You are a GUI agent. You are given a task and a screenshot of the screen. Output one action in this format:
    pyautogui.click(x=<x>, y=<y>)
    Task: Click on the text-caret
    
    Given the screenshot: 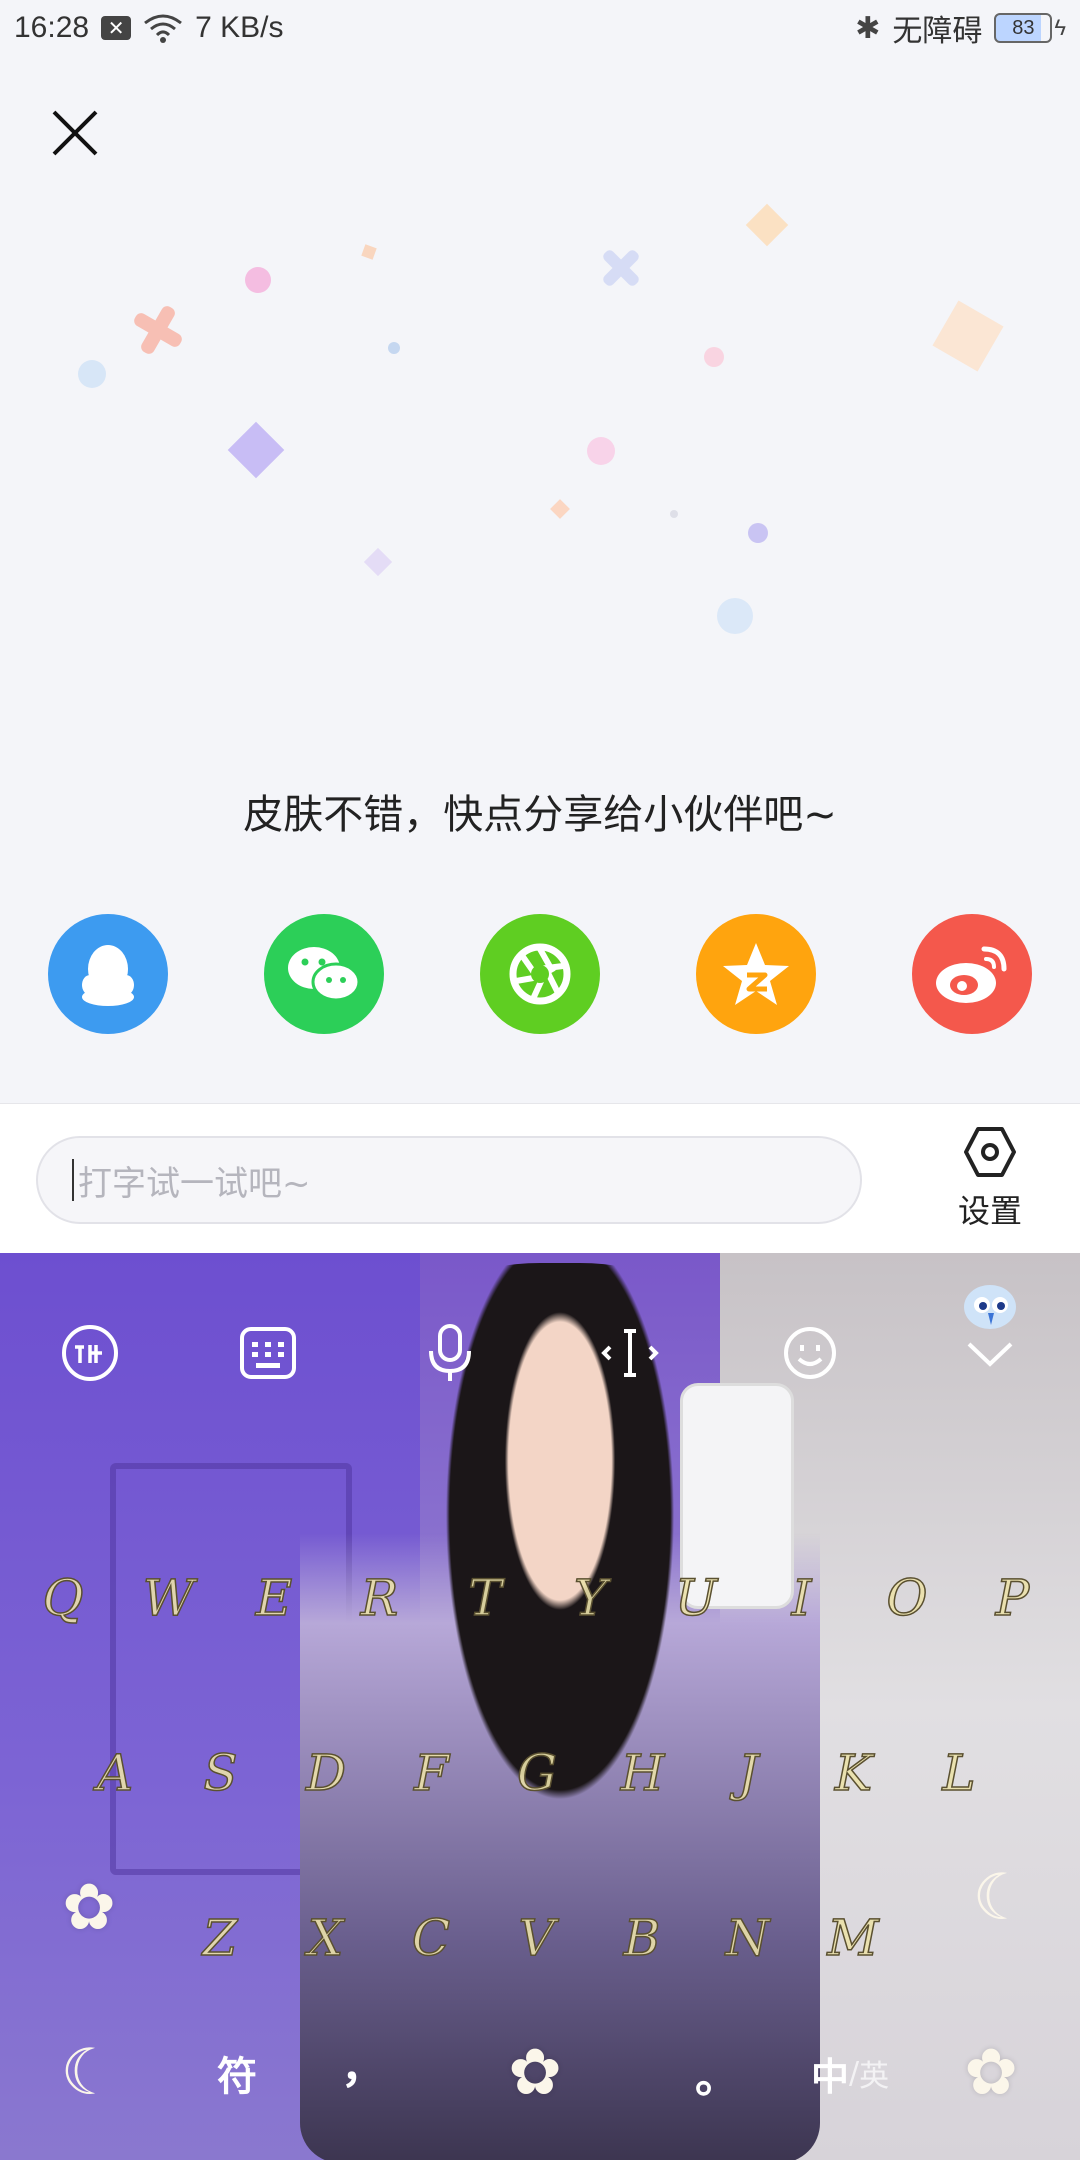 What is the action you would take?
    pyautogui.click(x=73, y=1180)
    